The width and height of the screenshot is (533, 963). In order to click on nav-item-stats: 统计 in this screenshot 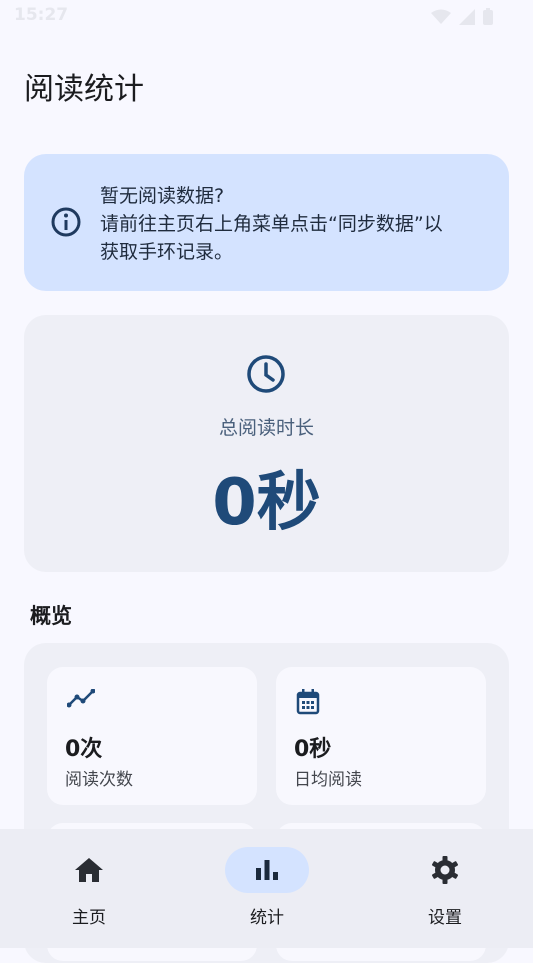, I will do `click(267, 888)`.